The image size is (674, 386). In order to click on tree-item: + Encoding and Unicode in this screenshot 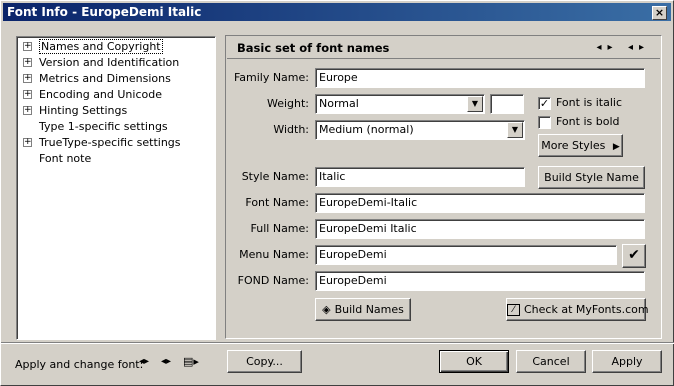, I will do `click(116, 95)`.